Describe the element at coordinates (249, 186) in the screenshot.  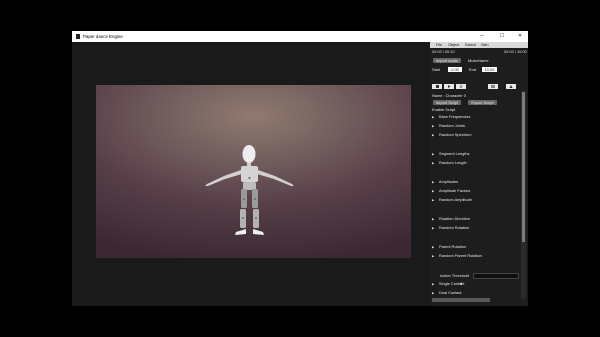
I see `character-pelvis` at that location.